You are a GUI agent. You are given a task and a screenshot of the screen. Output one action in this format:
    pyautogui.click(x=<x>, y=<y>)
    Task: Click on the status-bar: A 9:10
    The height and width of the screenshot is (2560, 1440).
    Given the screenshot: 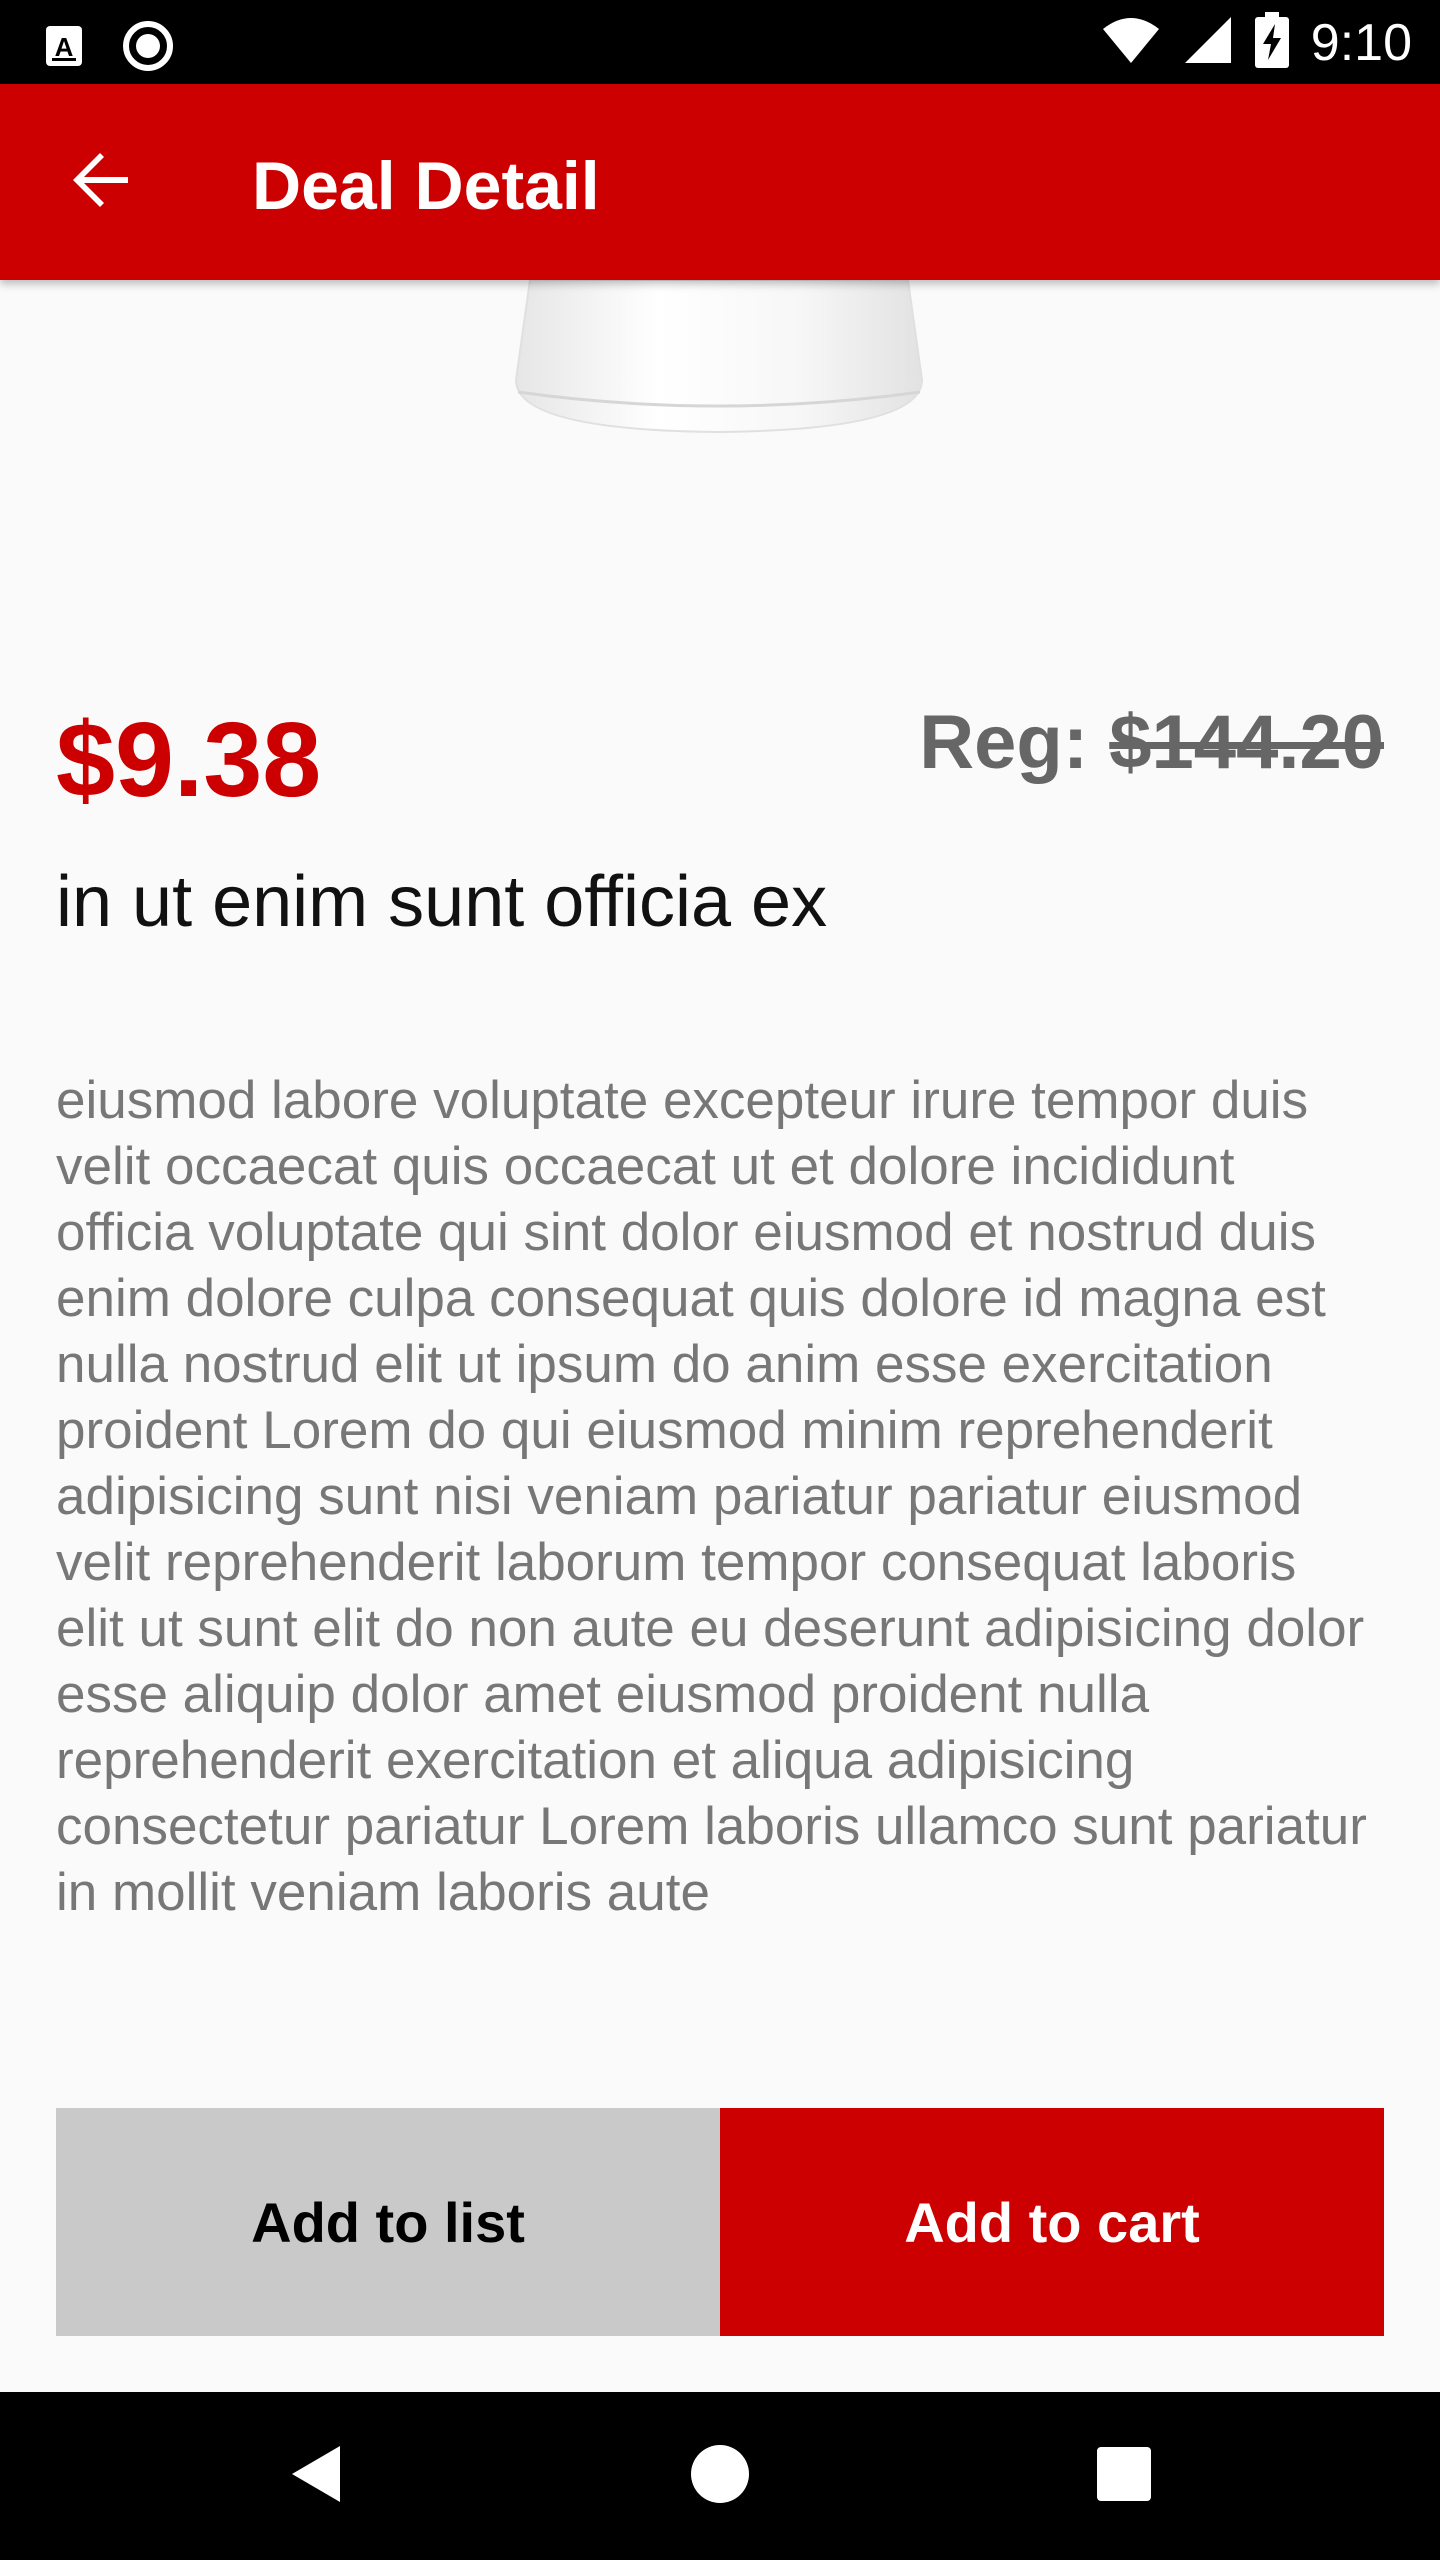 What is the action you would take?
    pyautogui.click(x=720, y=42)
    